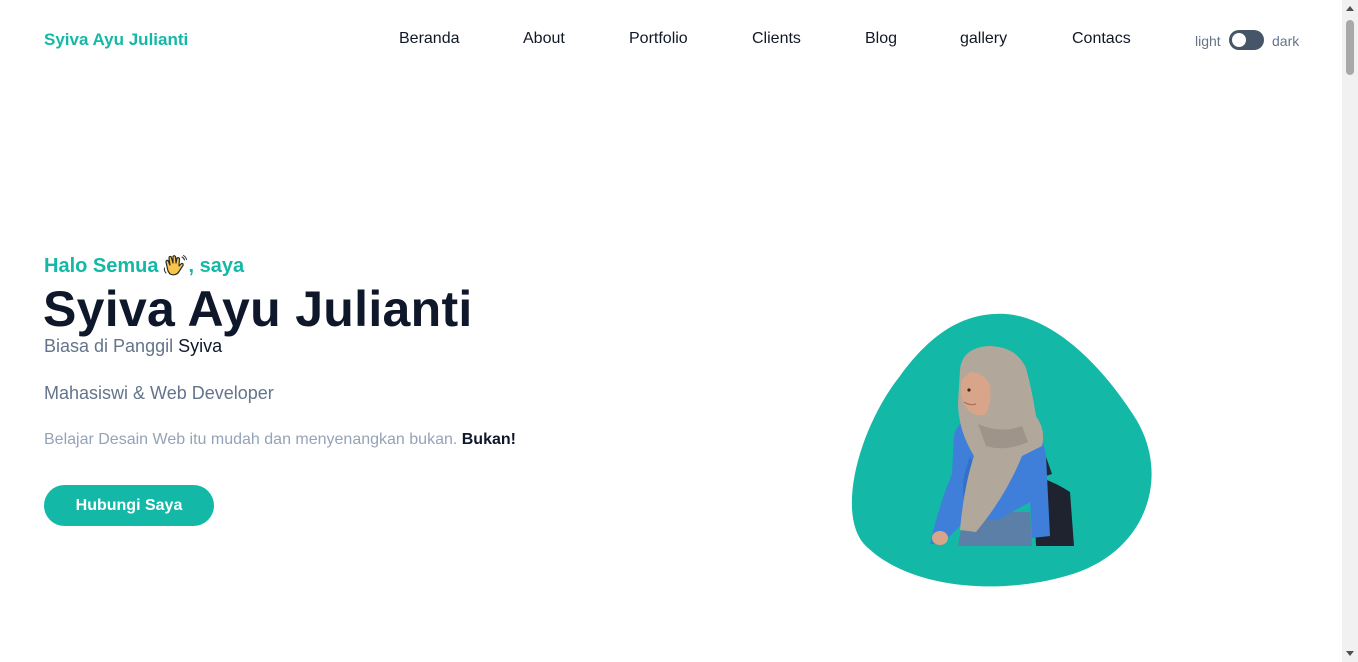  Describe the element at coordinates (116, 40) in the screenshot. I see `brand-logo: Syiva Ayu Julianti` at that location.